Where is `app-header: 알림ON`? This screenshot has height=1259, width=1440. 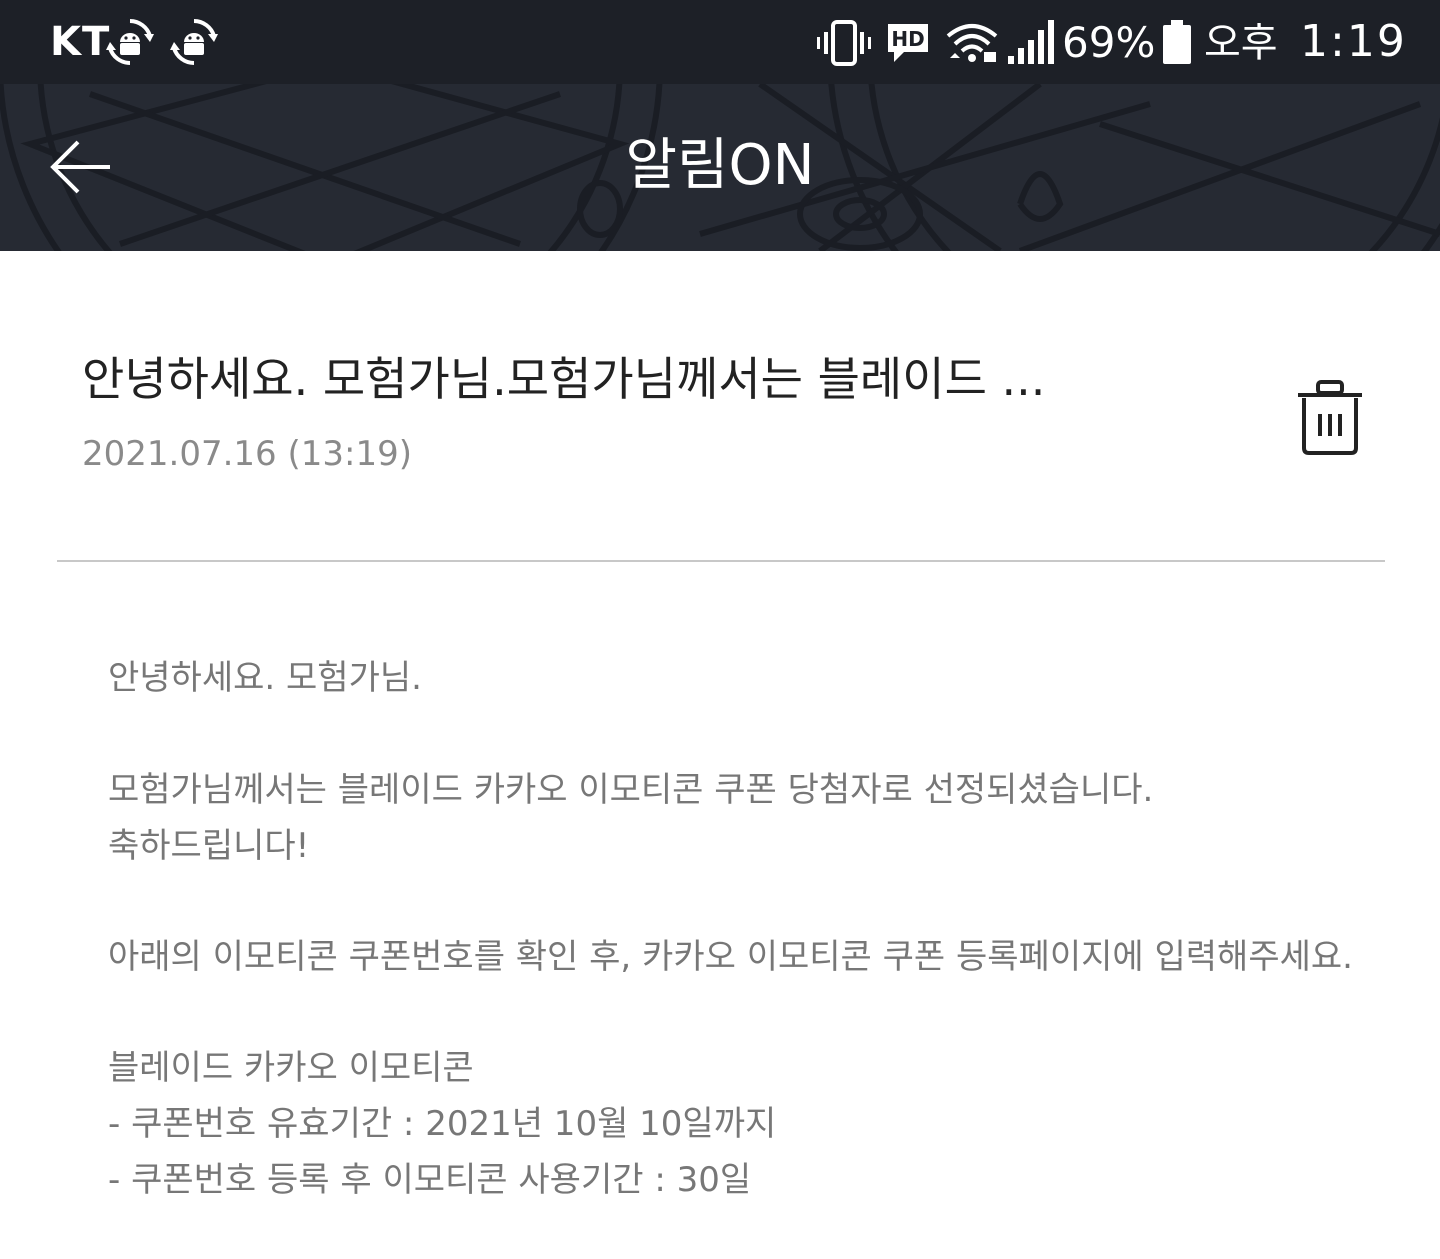 app-header: 알림ON is located at coordinates (720, 167).